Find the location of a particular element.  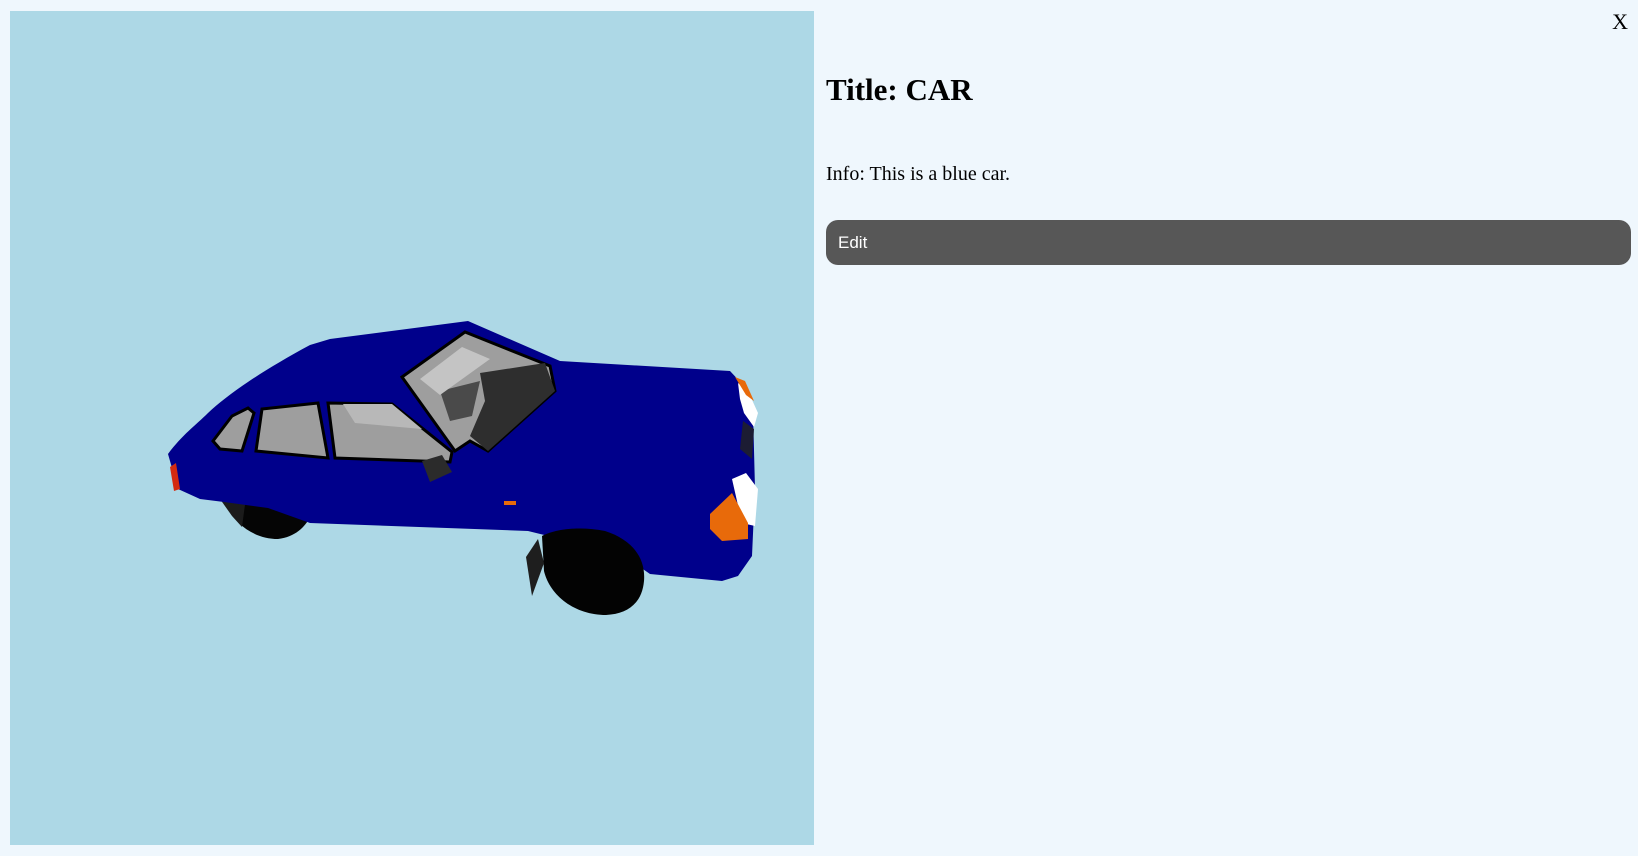

close-button: X is located at coordinates (1620, 22).